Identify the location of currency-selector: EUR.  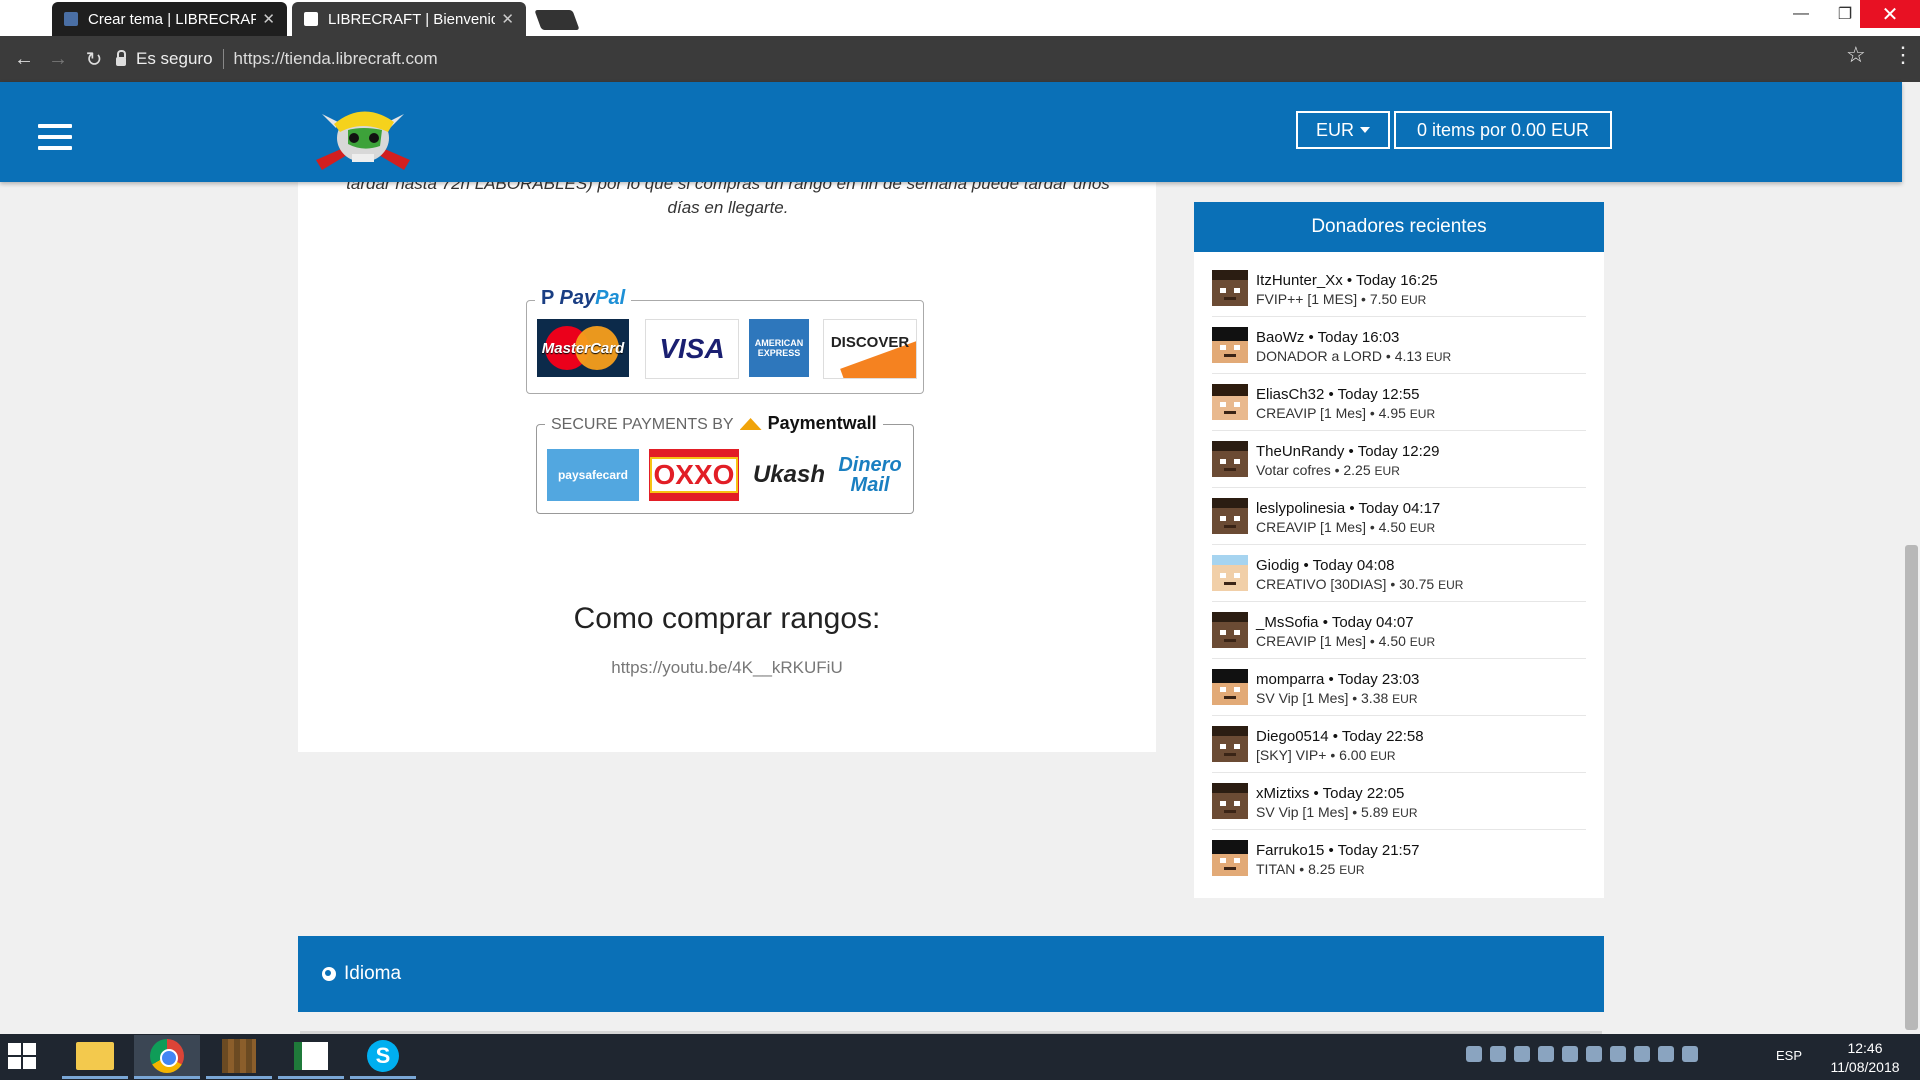
(1343, 130).